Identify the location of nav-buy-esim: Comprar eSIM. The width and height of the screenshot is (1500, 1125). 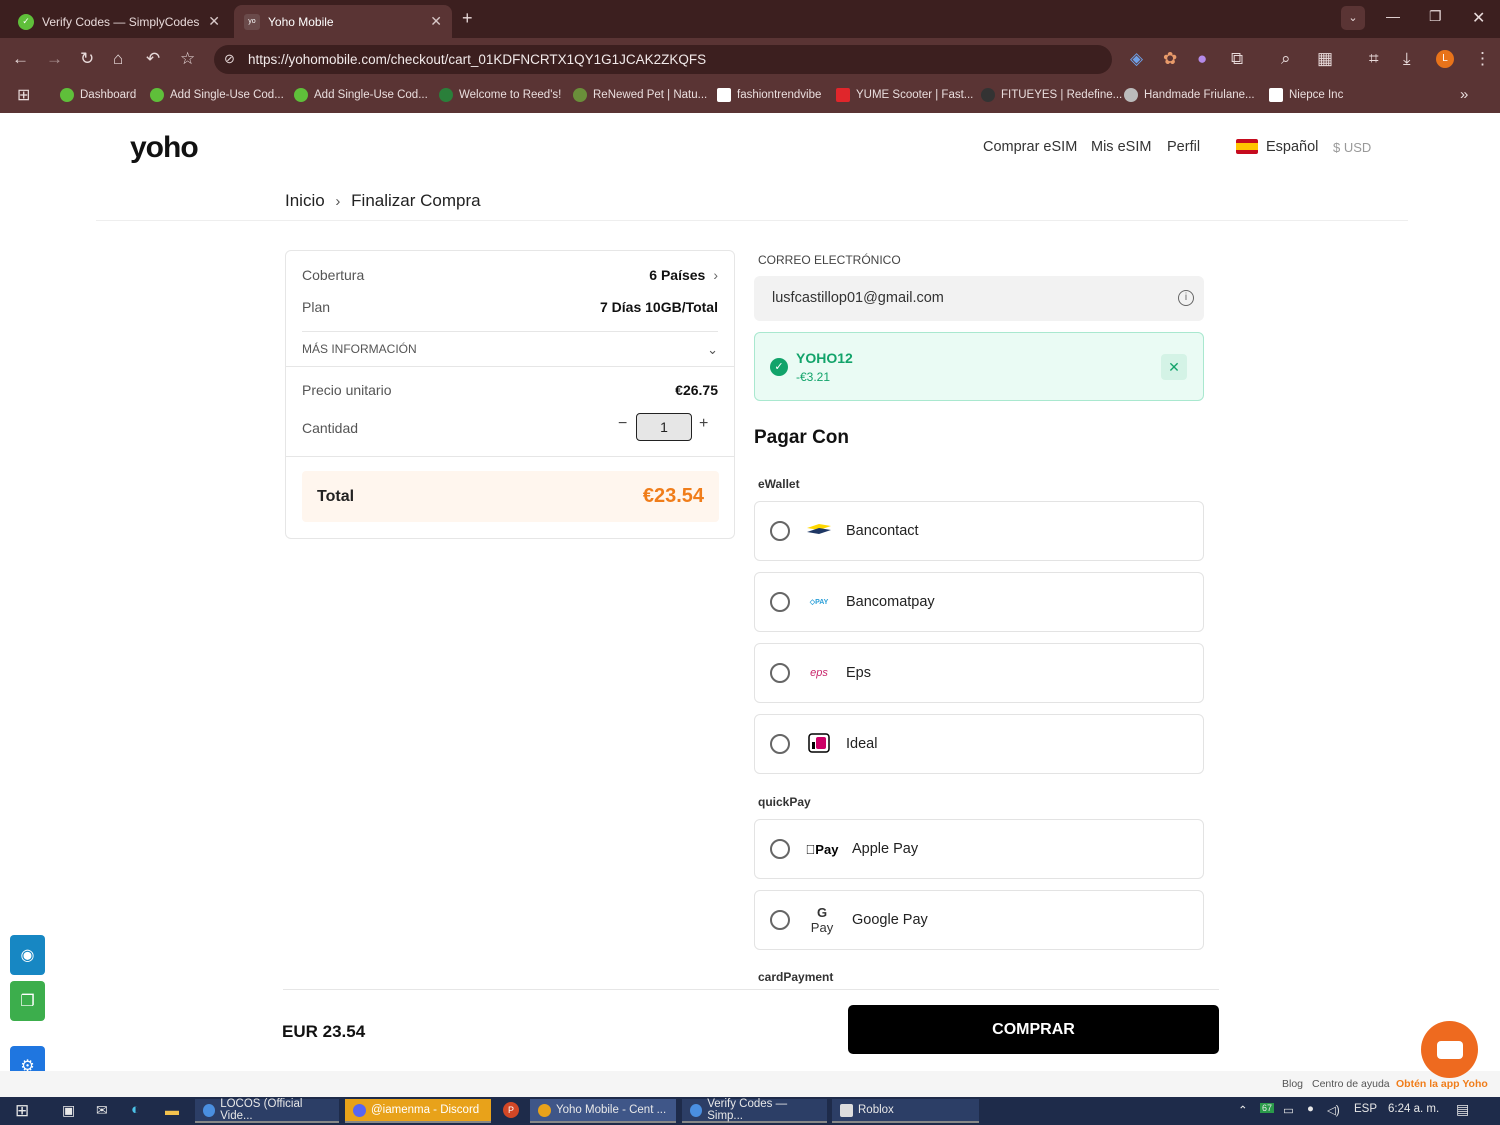
(1030, 147).